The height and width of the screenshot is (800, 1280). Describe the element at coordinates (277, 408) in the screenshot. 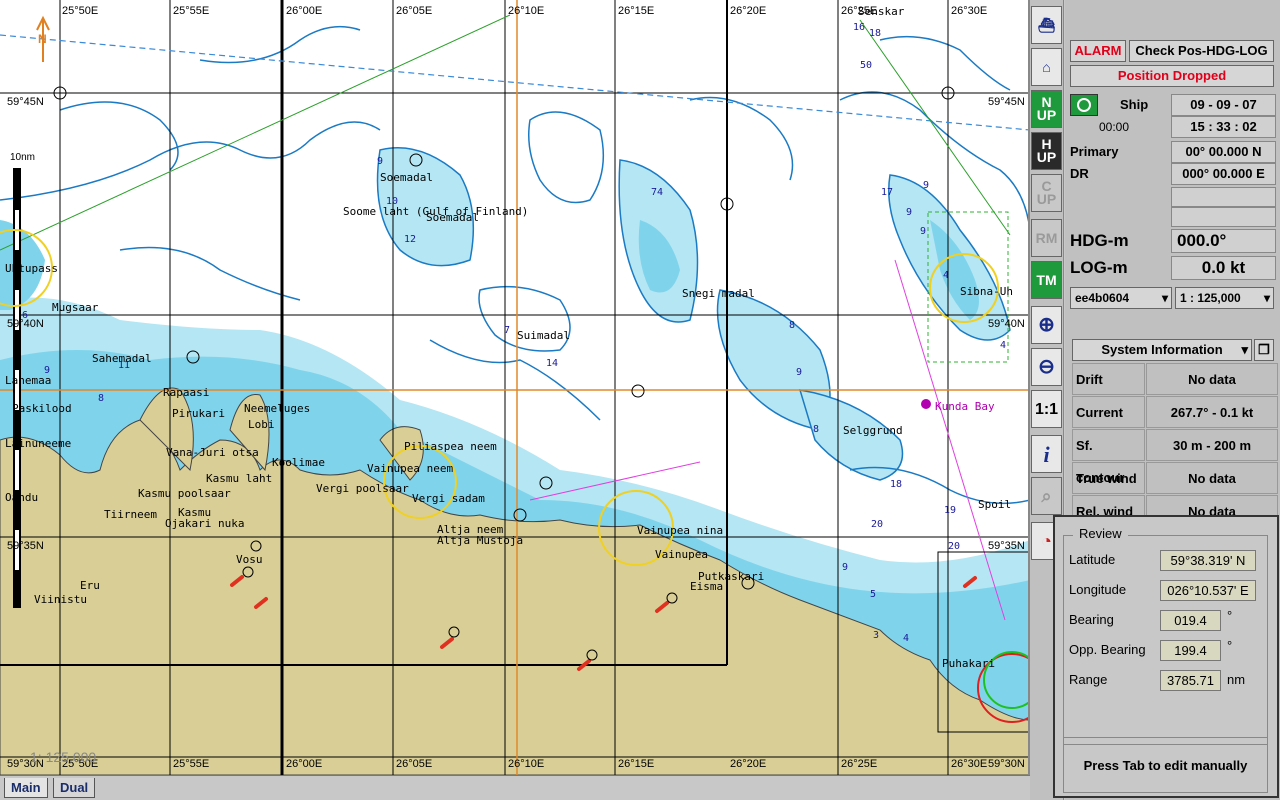

I see `place-name: Neemeluges` at that location.